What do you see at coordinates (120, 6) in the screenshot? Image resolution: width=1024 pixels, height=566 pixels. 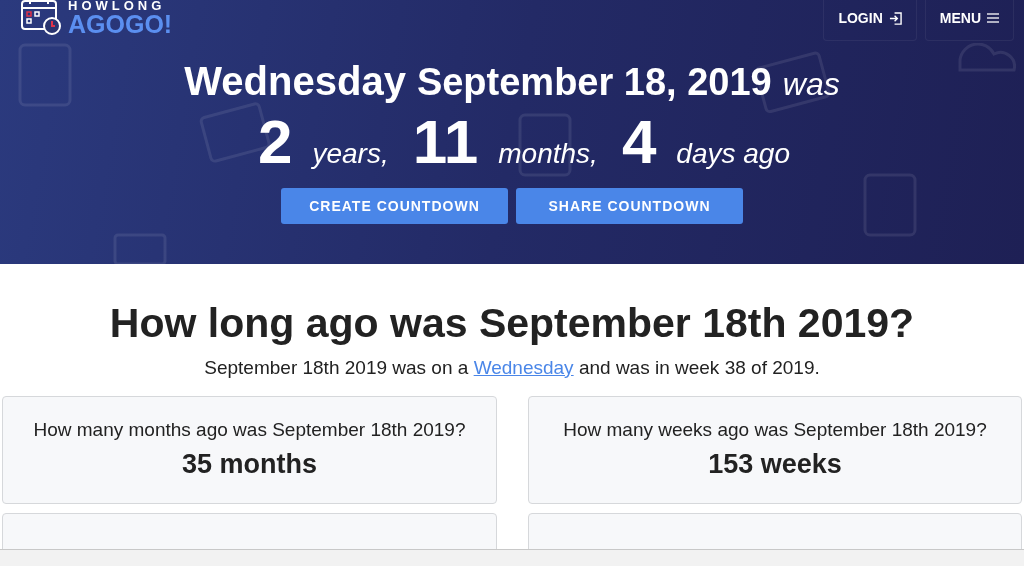 I see `logo-wordmark-top: HOWLONG` at bounding box center [120, 6].